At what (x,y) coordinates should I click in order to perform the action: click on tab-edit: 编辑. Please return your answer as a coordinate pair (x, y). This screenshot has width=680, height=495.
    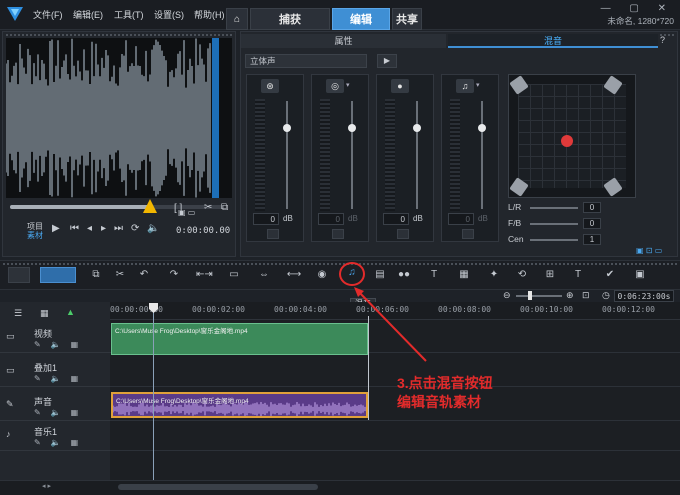
    Looking at the image, I should click on (361, 19).